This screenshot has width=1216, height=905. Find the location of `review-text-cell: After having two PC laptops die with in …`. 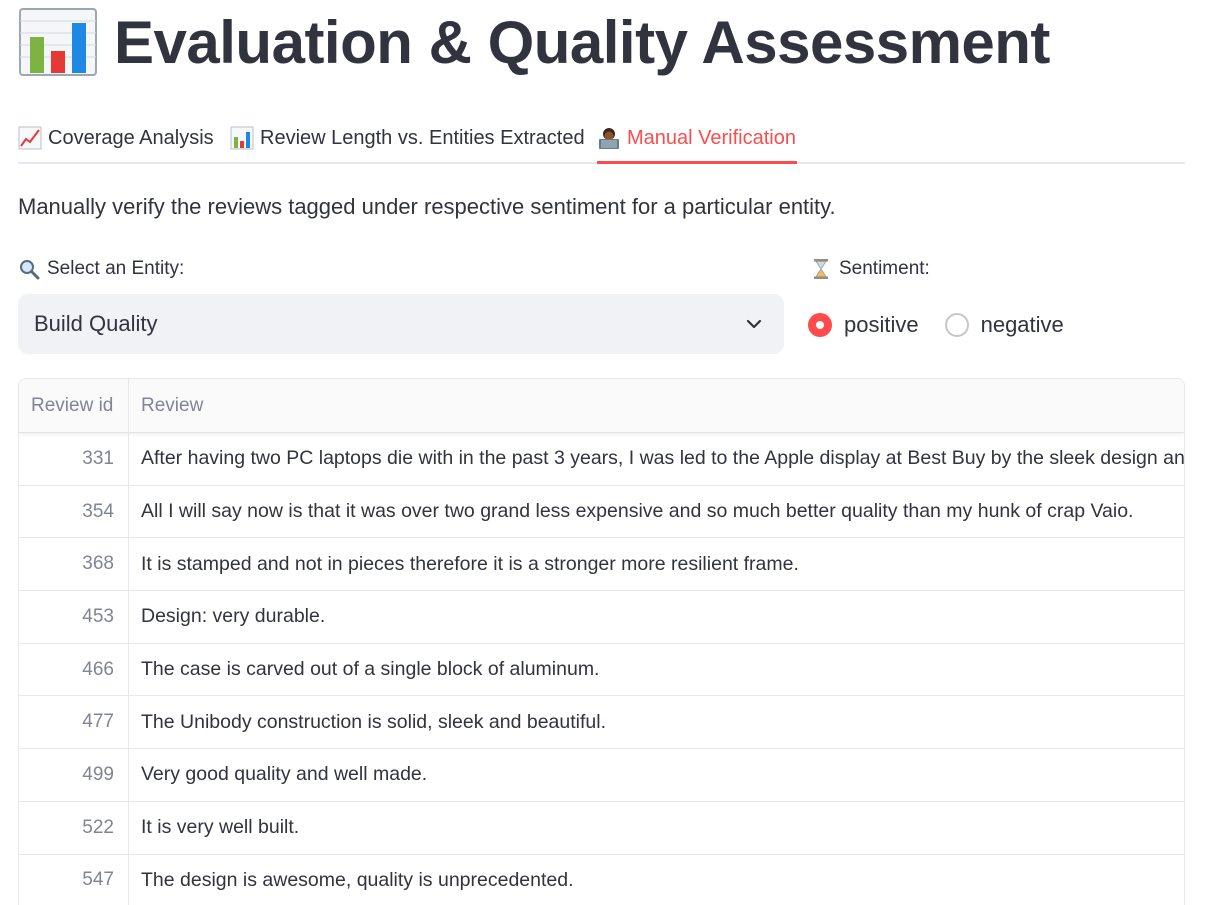

review-text-cell: After having two PC laptops die with in … is located at coordinates (662, 458).